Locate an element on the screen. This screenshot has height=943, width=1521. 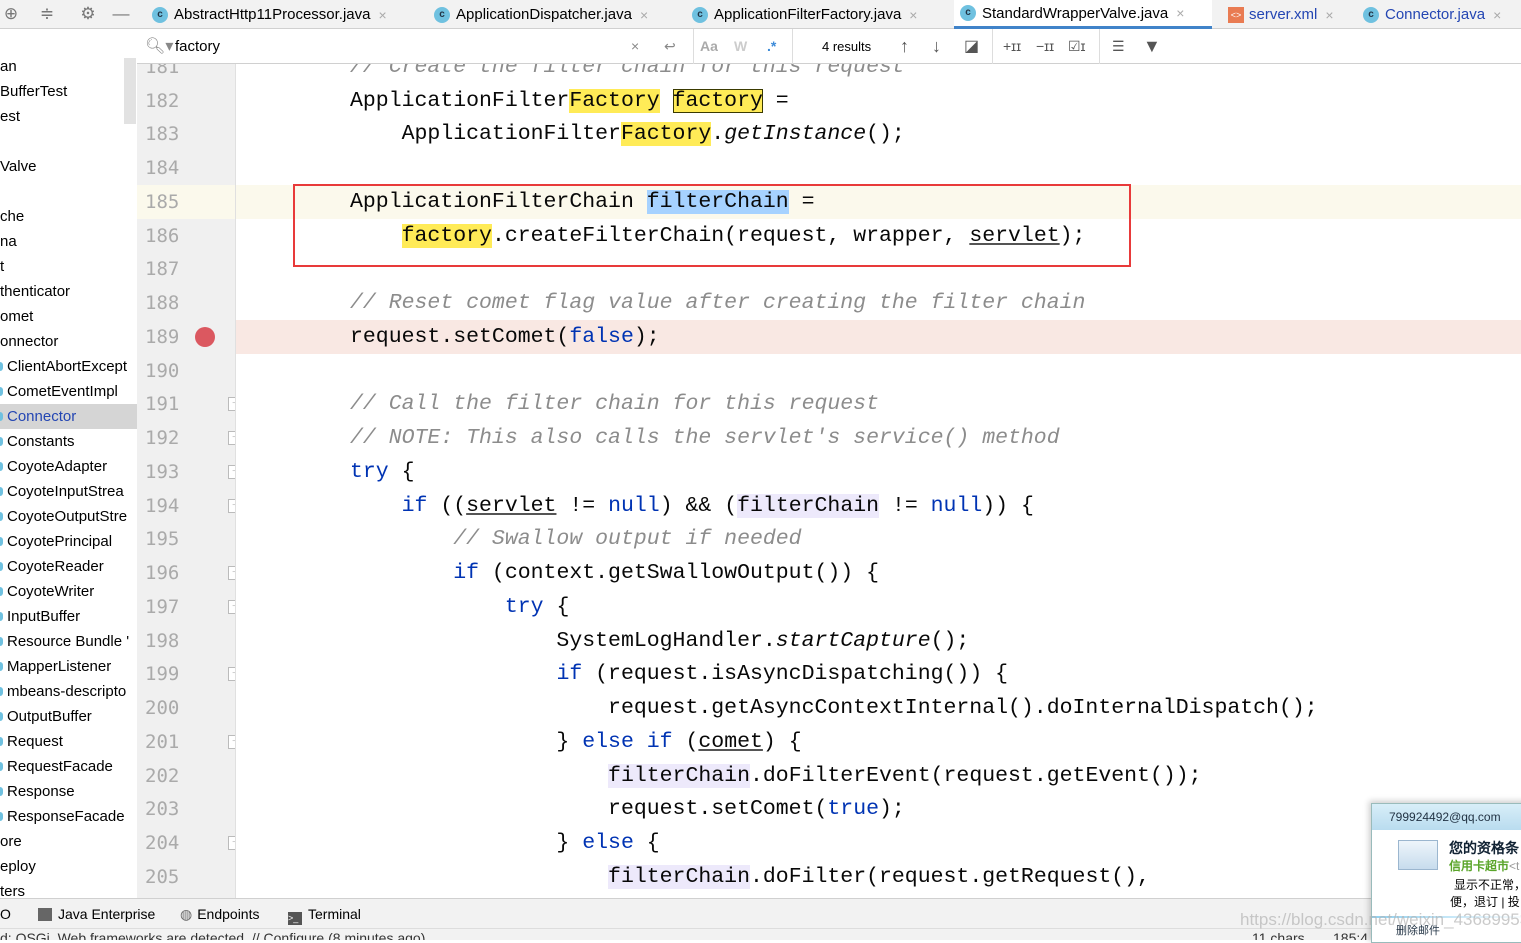
project-tree-item: OutputBuffer is located at coordinates (68, 716).